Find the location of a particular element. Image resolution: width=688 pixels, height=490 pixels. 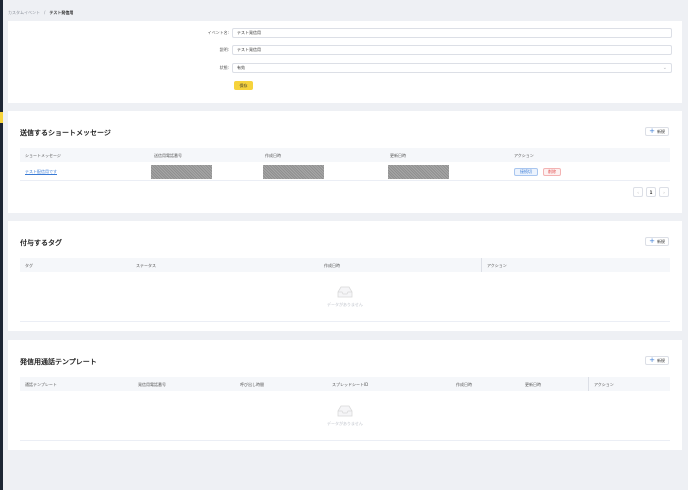

sms-add-button: + 新規 is located at coordinates (657, 131).